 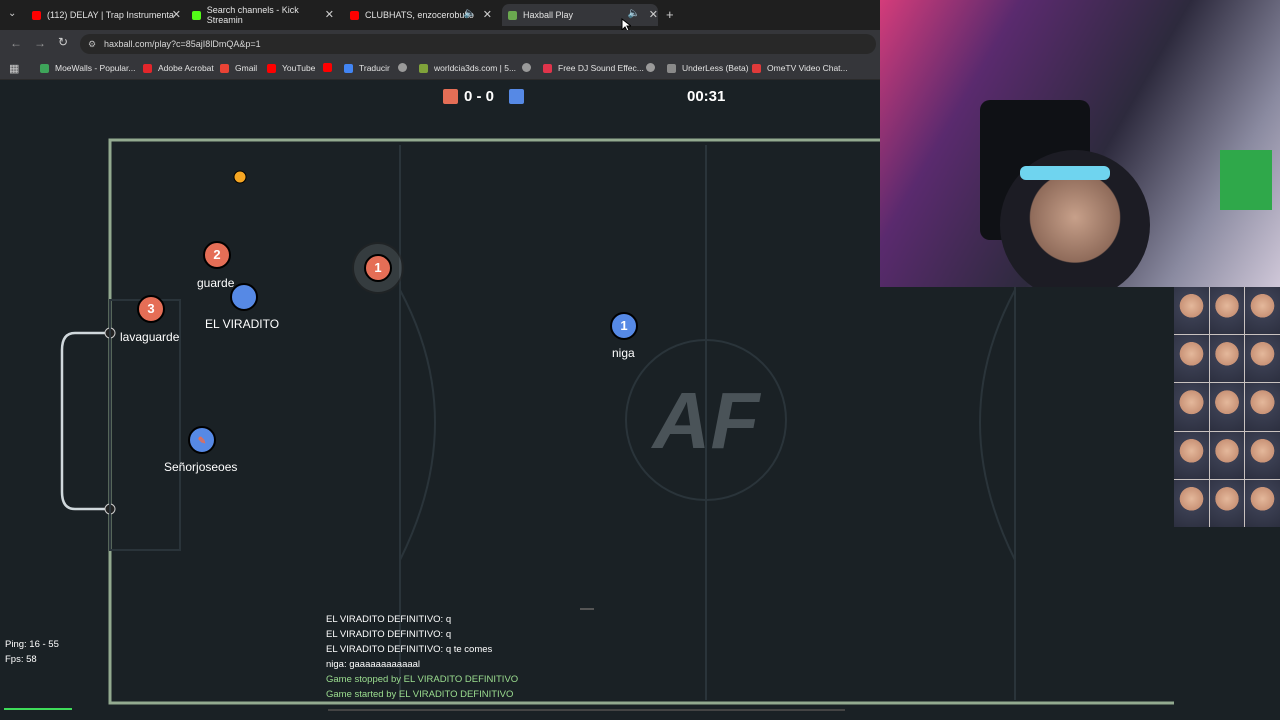 I want to click on adobe-icon, so click(x=147, y=68).